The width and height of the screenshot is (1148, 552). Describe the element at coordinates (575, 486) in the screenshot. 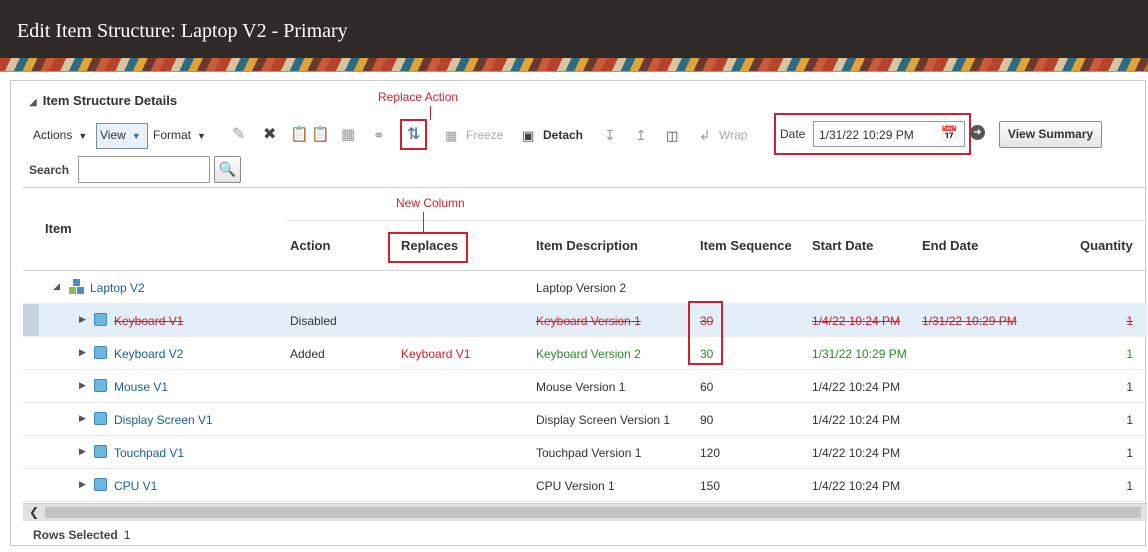

I see `item-description: CPU Version 1` at that location.